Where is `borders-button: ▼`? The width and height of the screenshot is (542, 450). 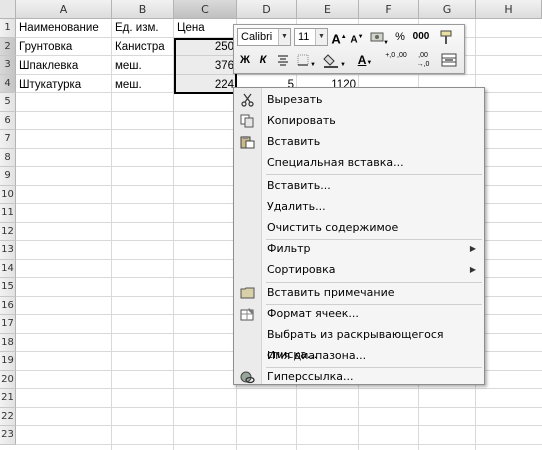 borders-button: ▼ is located at coordinates (306, 60).